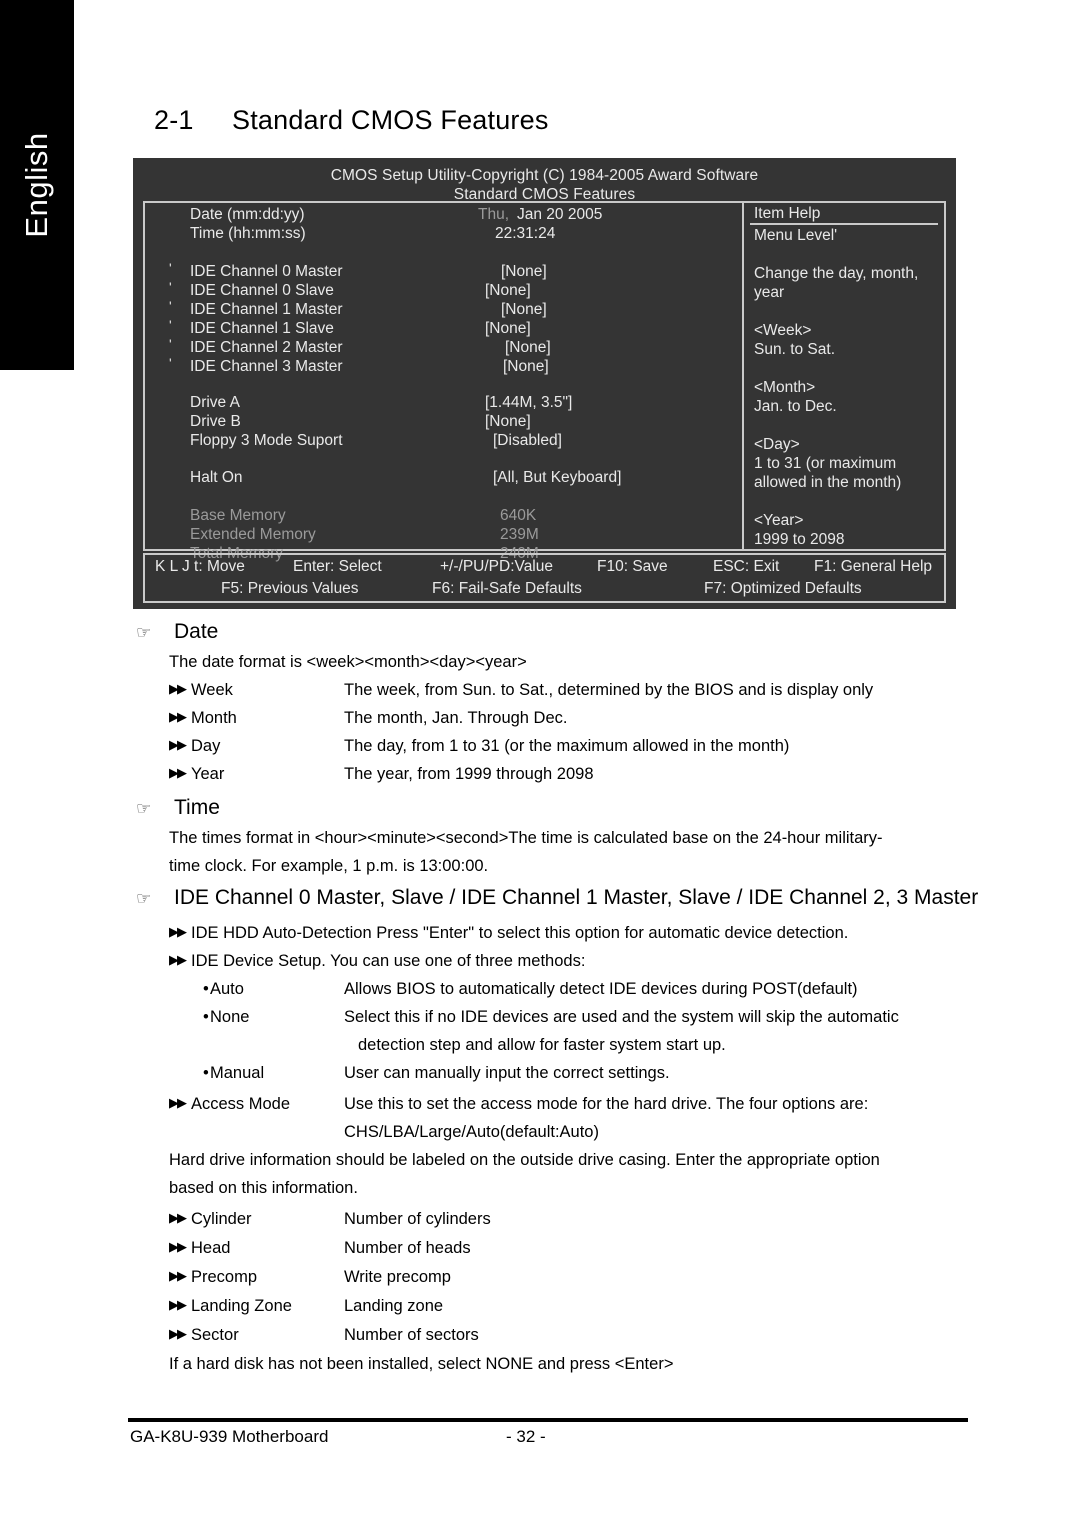 Image resolution: width=1080 pixels, height=1532 pixels. Describe the element at coordinates (262, 328) in the screenshot. I see `bios-label-ide-ch1-slave: IDE Channel 1 Slave` at that location.